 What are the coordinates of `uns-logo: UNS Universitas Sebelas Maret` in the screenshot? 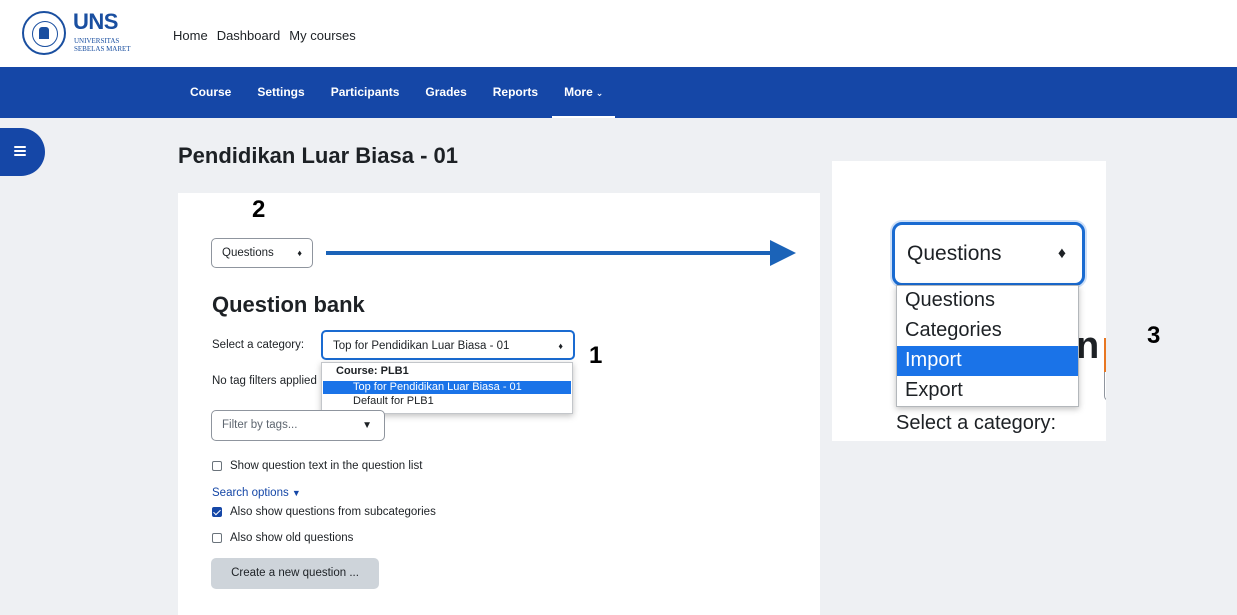 It's located at (82, 35).